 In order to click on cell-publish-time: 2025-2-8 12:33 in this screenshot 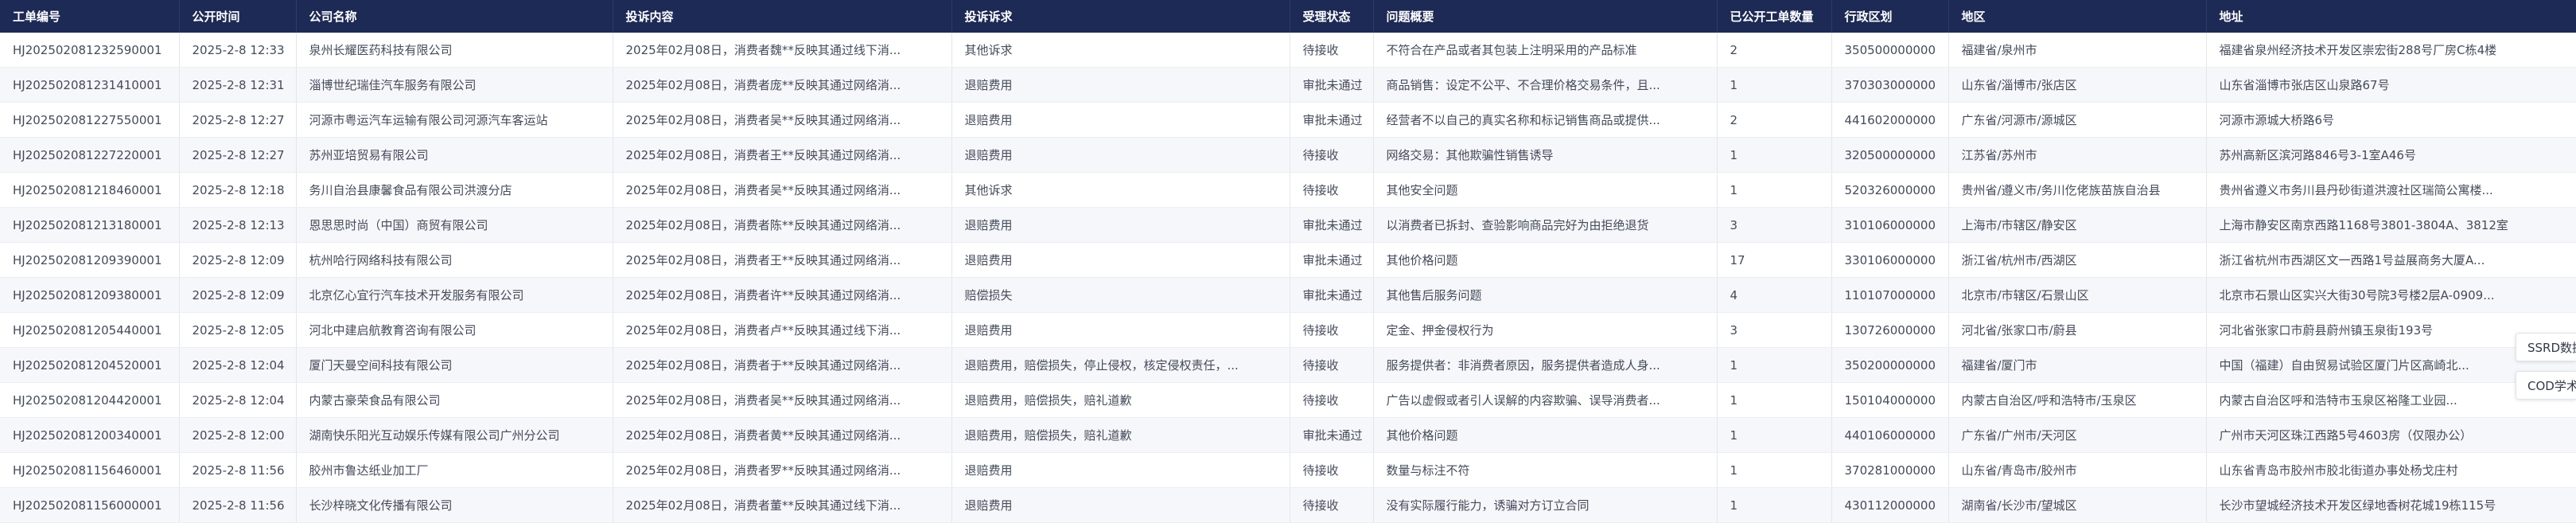, I will do `click(238, 50)`.